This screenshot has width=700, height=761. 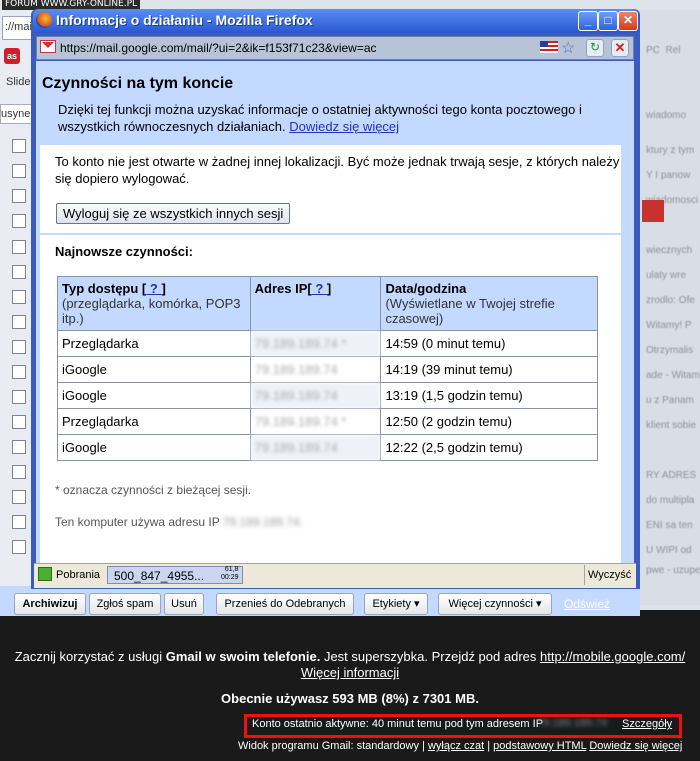 I want to click on window-title: Informacje o działaniu - Mozilla Firefox, so click(x=184, y=20).